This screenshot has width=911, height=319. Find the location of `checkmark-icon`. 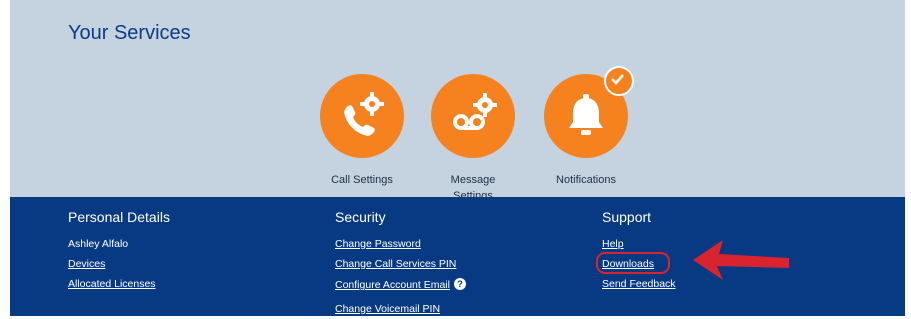

checkmark-icon is located at coordinates (617, 79).